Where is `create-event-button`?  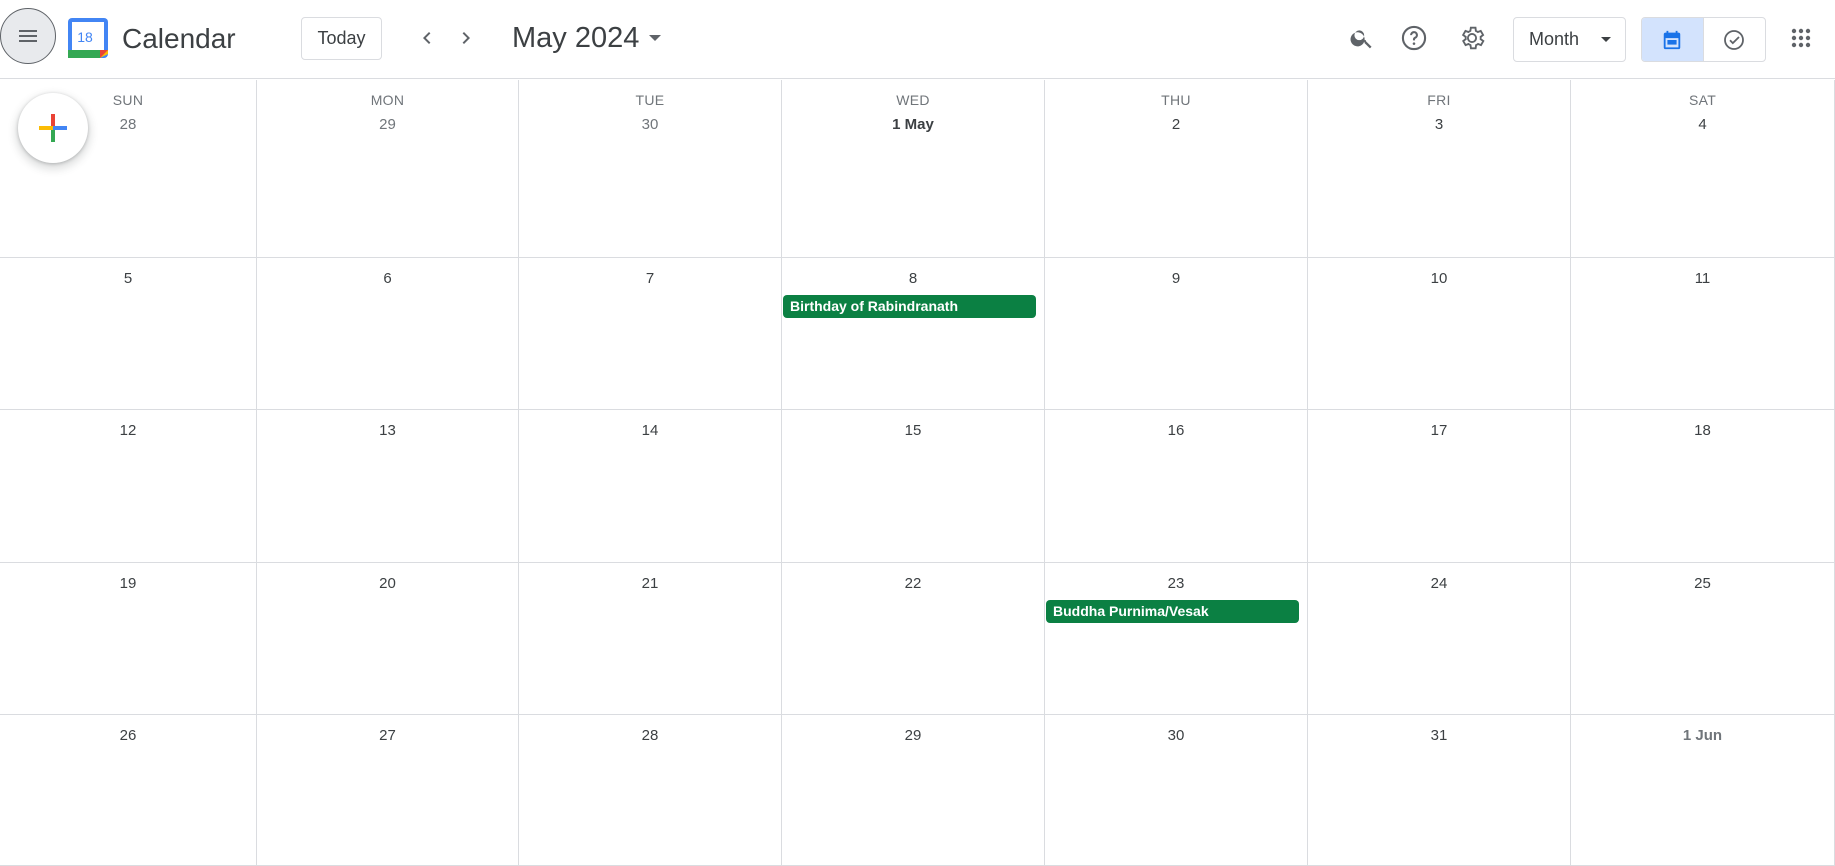
create-event-button is located at coordinates (53, 128).